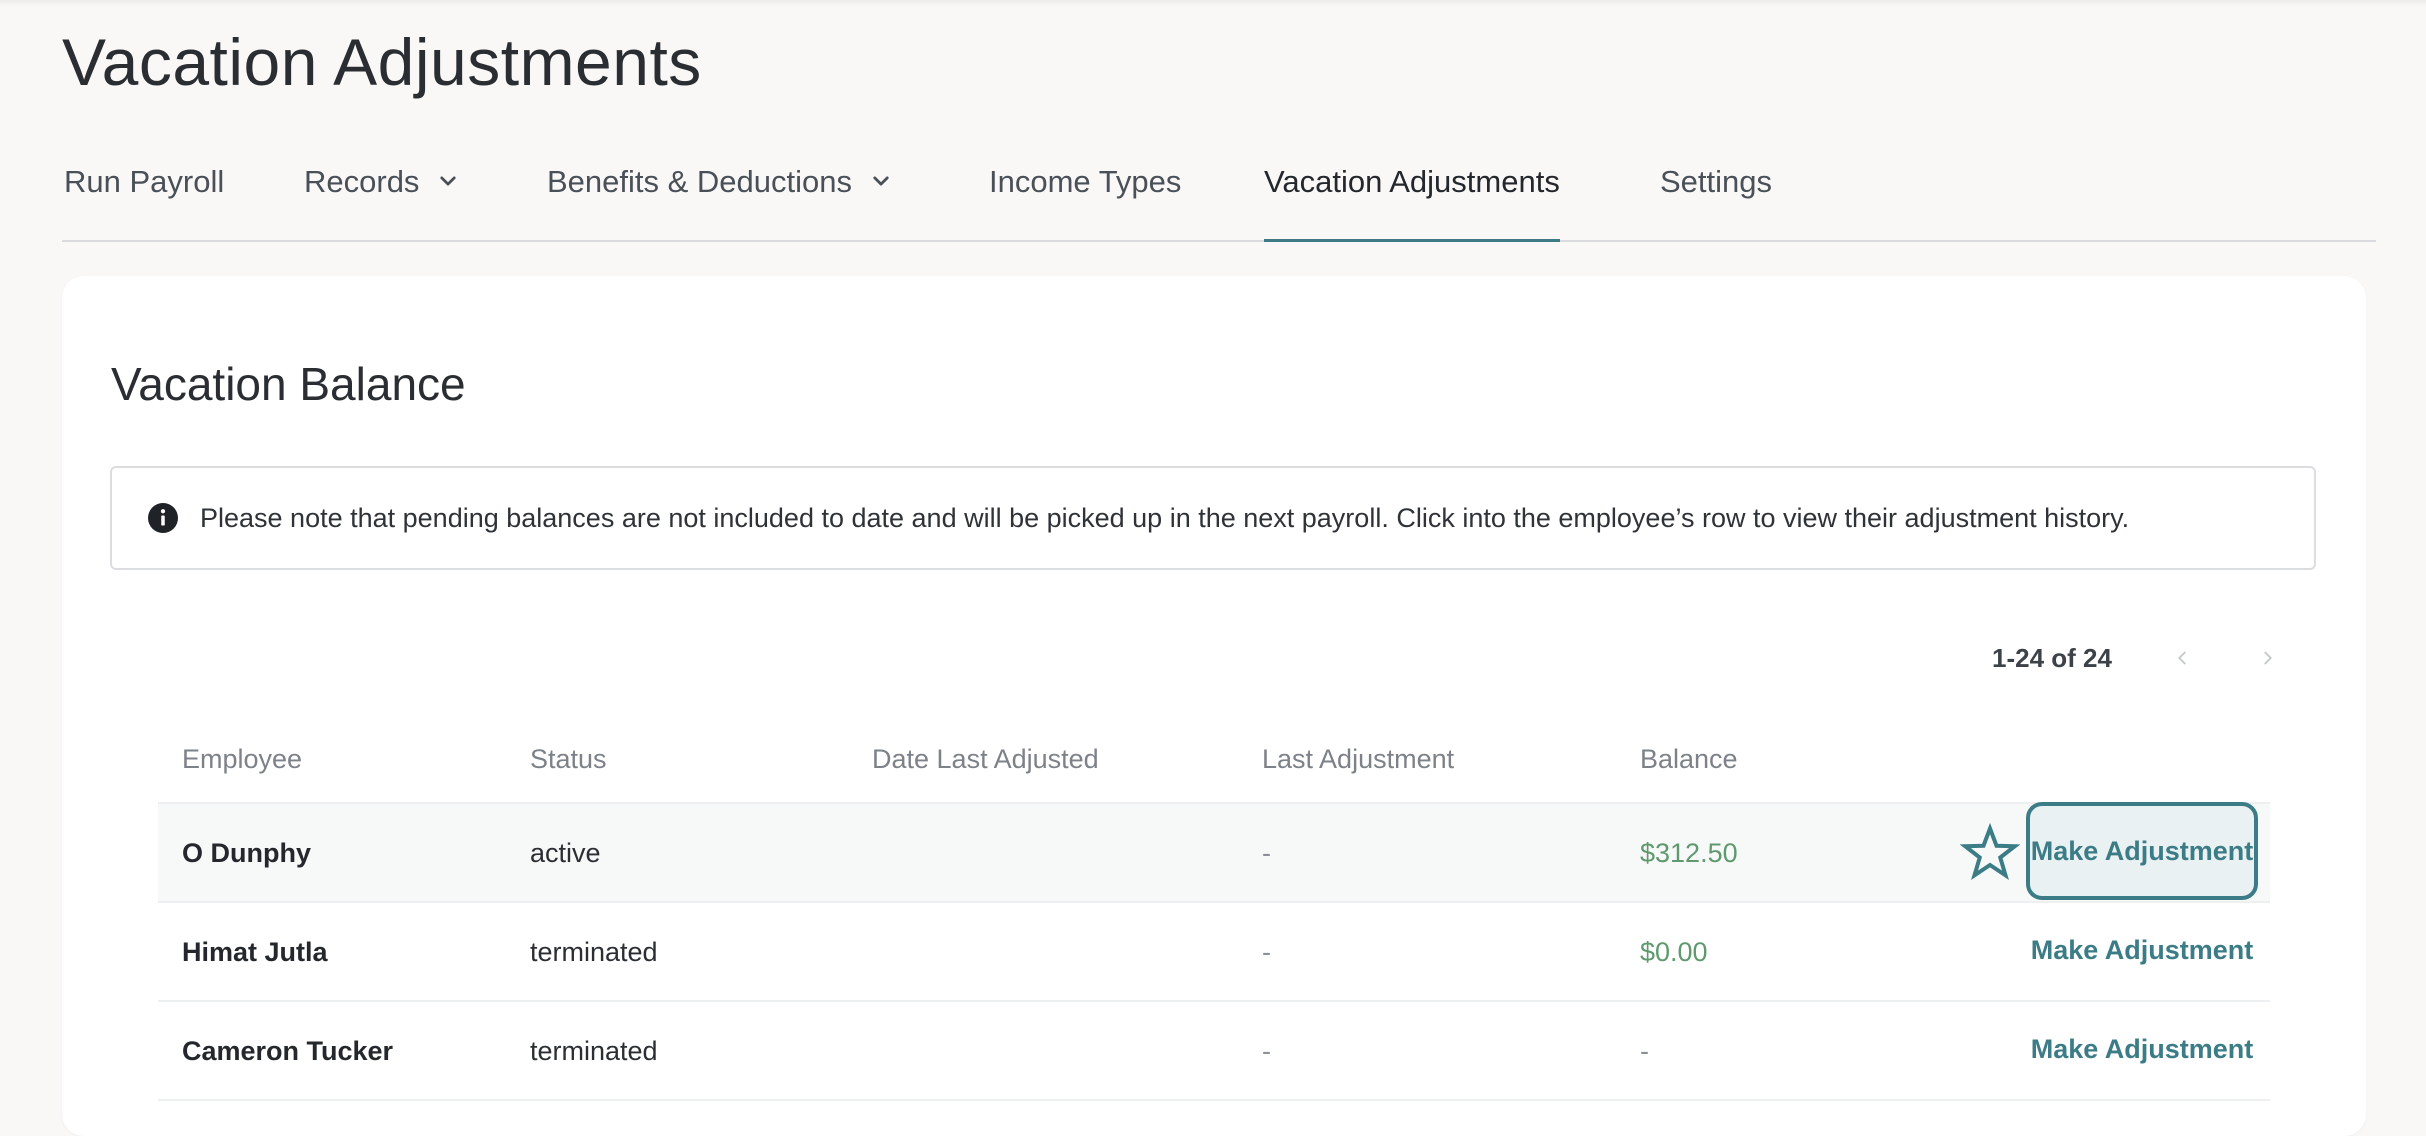 The height and width of the screenshot is (1136, 2426). Describe the element at coordinates (1085, 181) in the screenshot. I see `tab-label: Income Types` at that location.